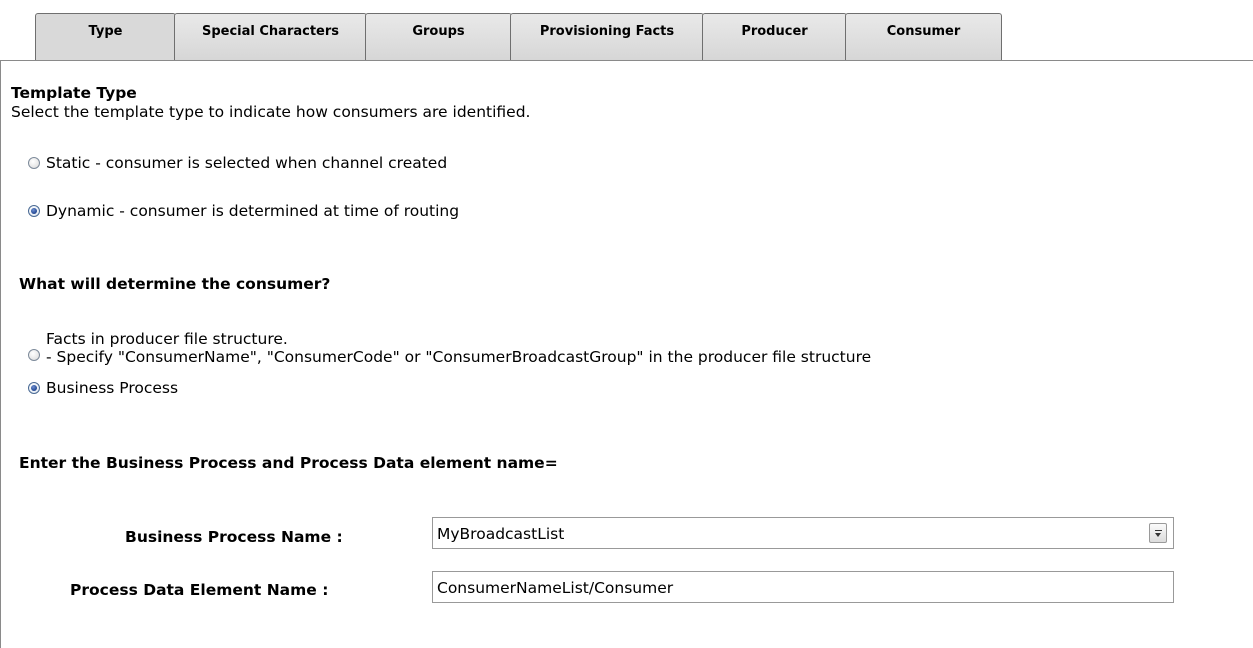  What do you see at coordinates (234, 537) in the screenshot?
I see `business-process-name-label: Business Process Name :` at bounding box center [234, 537].